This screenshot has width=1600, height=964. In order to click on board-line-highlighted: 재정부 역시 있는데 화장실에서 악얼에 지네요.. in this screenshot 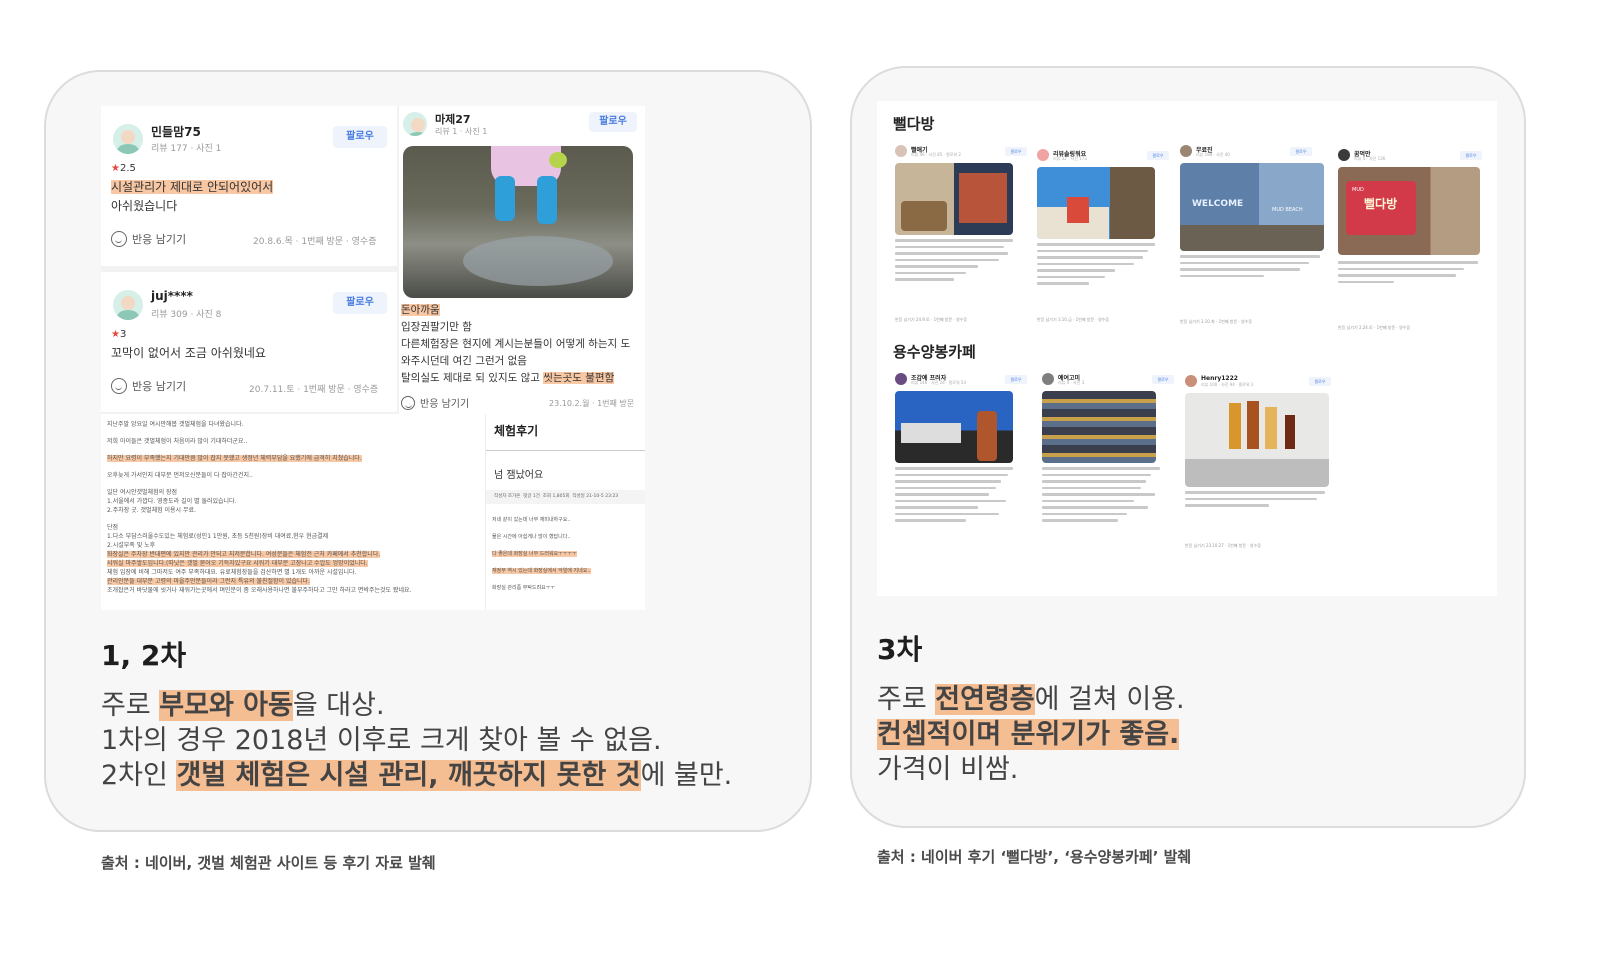, I will do `click(541, 571)`.